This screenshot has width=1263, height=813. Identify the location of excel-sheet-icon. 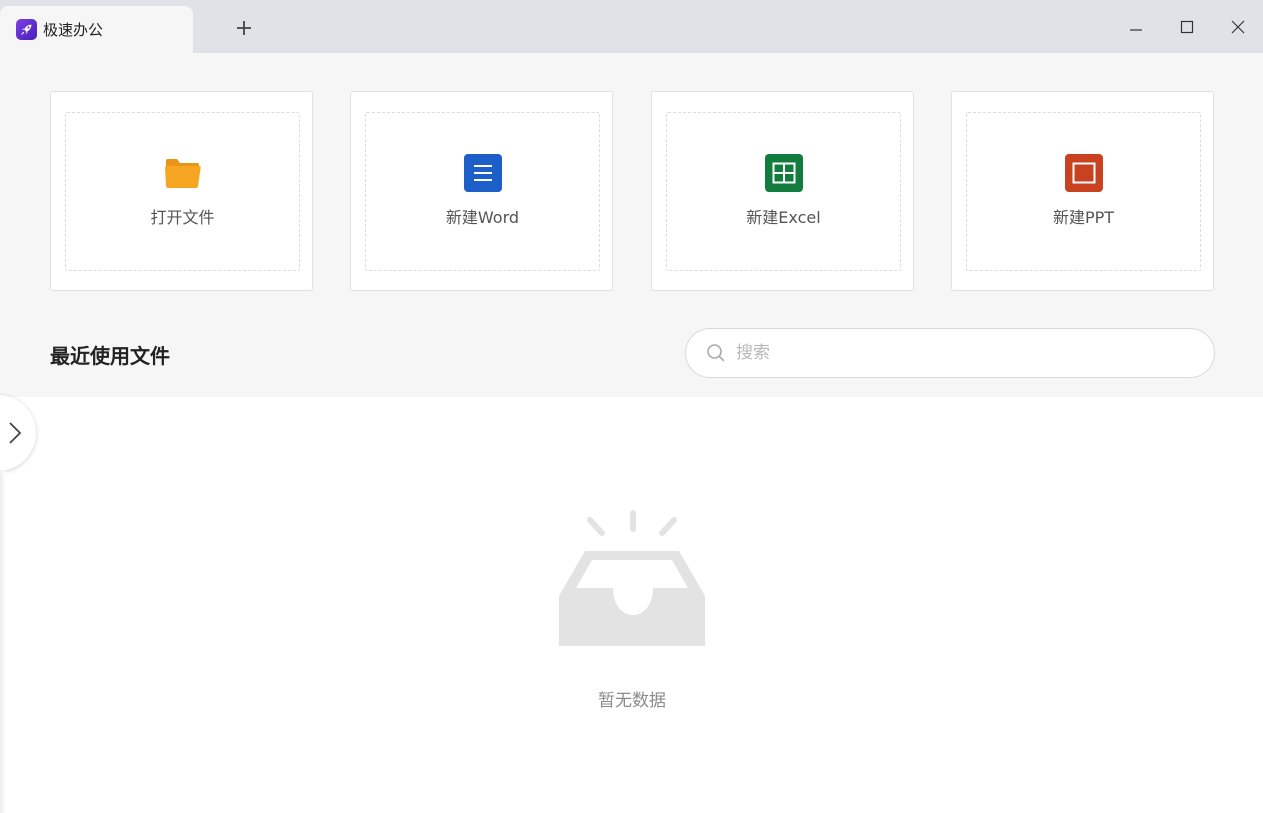
(783, 173).